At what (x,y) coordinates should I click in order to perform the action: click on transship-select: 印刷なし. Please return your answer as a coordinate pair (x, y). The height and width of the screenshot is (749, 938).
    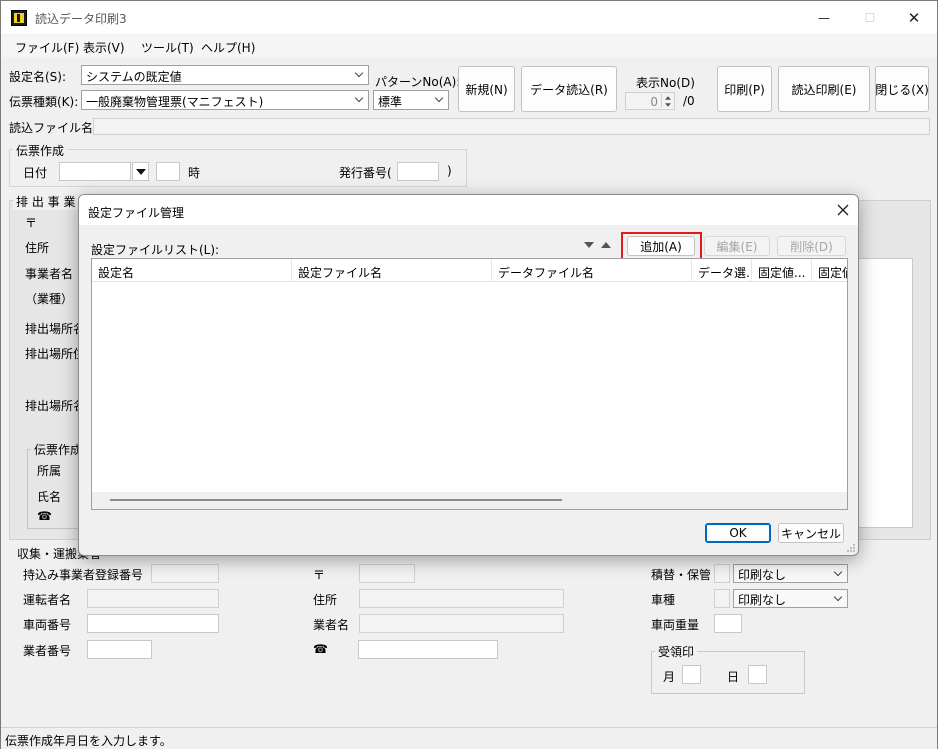
    Looking at the image, I should click on (790, 573).